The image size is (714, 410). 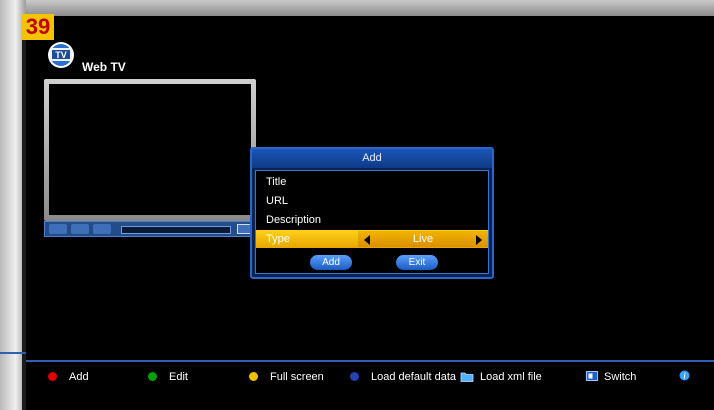 I want to click on play-icon, so click(x=58, y=229).